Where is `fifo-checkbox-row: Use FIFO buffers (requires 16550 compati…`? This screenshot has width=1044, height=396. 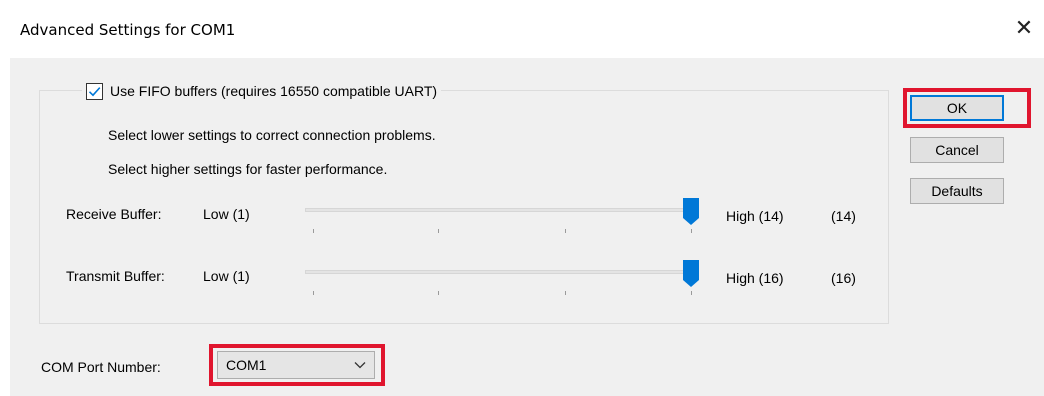 fifo-checkbox-row: Use FIFO buffers (requires 16550 compati… is located at coordinates (262, 91).